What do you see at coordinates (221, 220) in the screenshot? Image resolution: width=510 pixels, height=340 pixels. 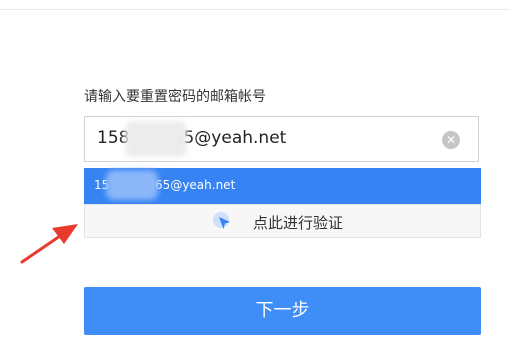 I see `cursor-shield-icon` at bounding box center [221, 220].